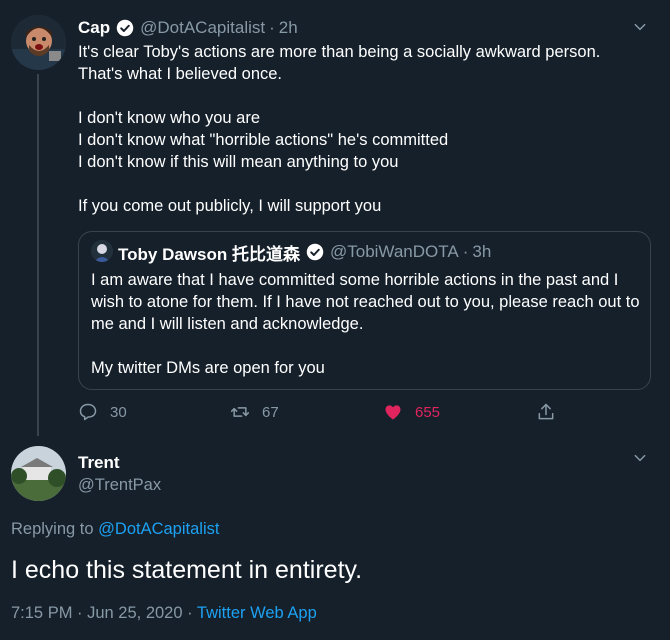 Image resolution: width=670 pixels, height=640 pixels. What do you see at coordinates (187, 570) in the screenshot?
I see `reply-text: I echo this statement in entirety.` at bounding box center [187, 570].